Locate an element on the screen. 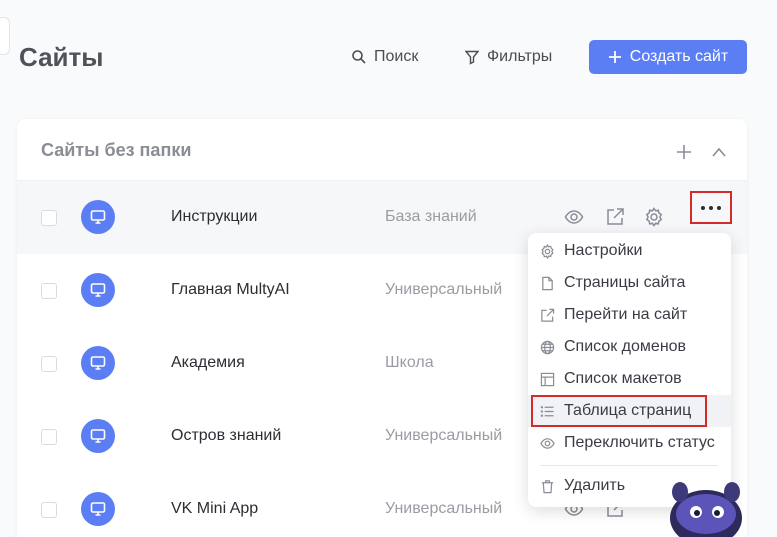 The height and width of the screenshot is (537, 777). site-name: Остров знаний is located at coordinates (226, 436).